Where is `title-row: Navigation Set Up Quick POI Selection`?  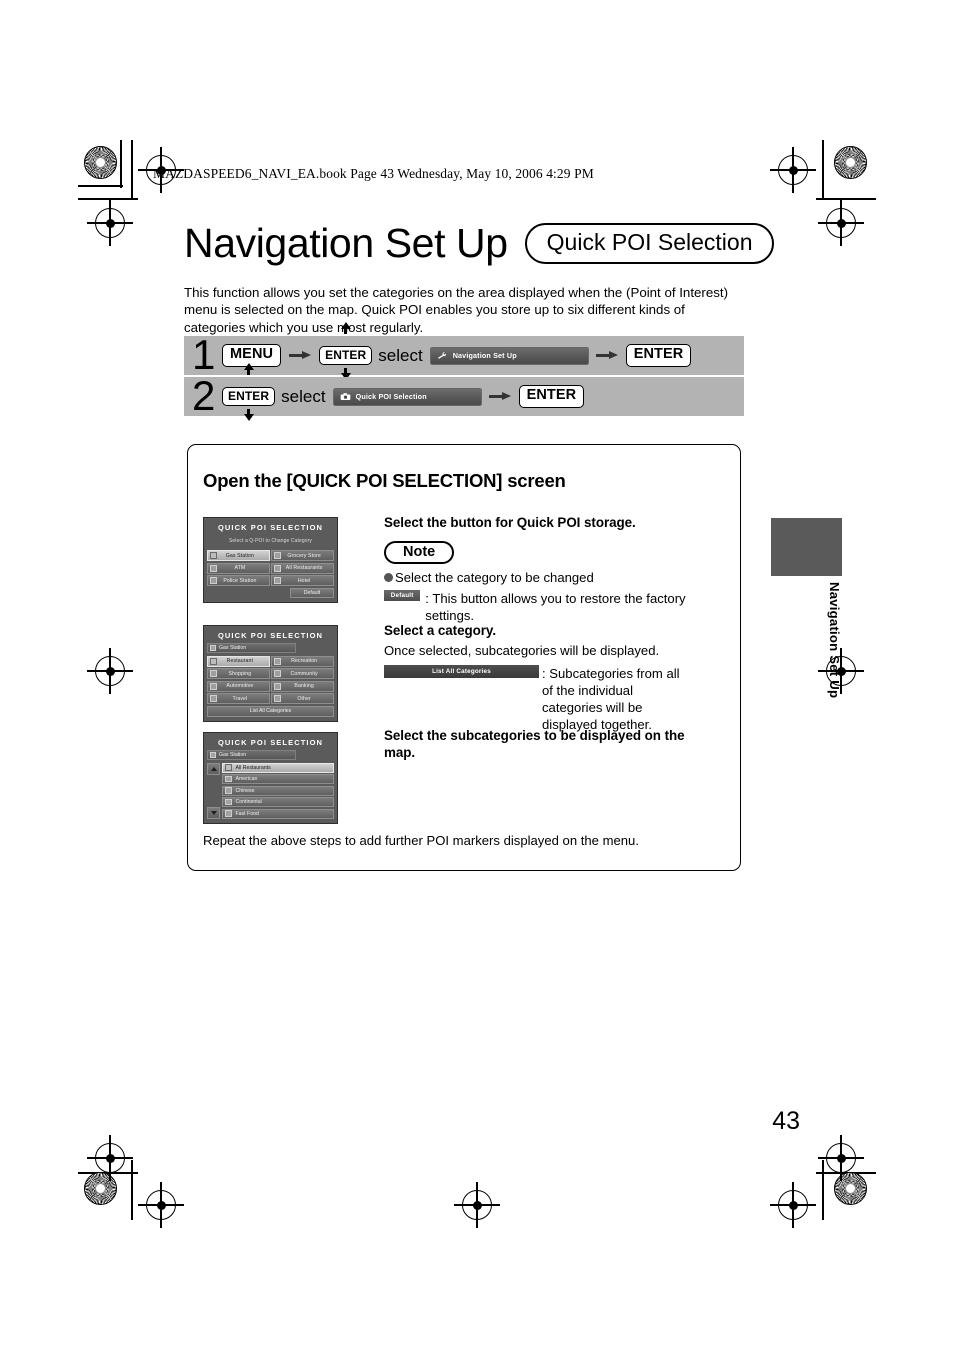 title-row: Navigation Set Up Quick POI Selection is located at coordinates (479, 243).